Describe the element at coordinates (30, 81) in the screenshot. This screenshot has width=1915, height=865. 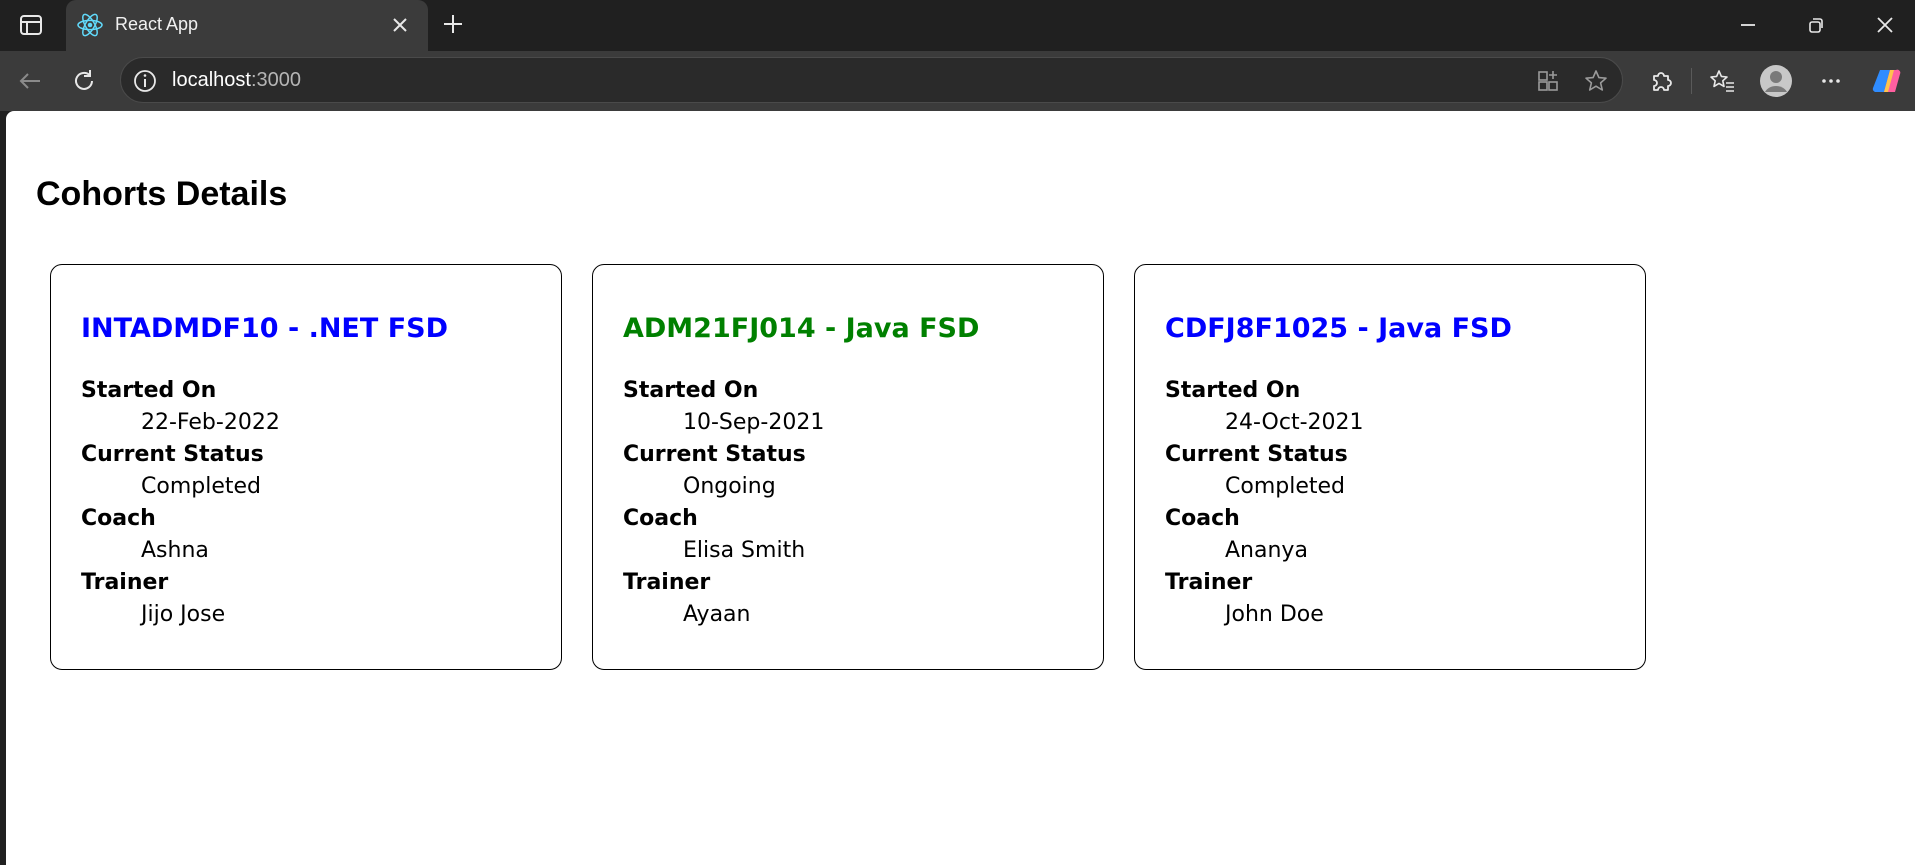
I see `back-arrow-icon` at that location.